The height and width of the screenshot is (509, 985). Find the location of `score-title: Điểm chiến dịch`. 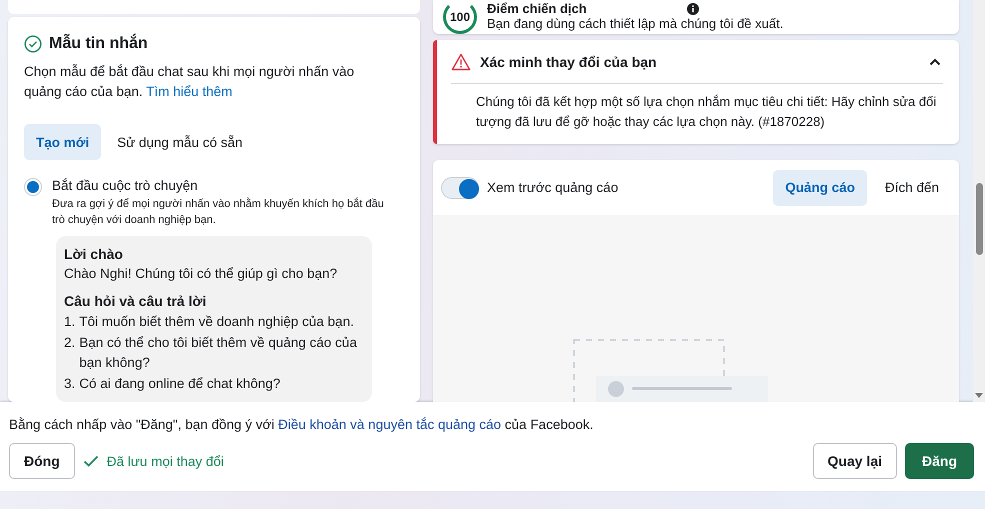

score-title: Điểm chiến dịch is located at coordinates (537, 9).